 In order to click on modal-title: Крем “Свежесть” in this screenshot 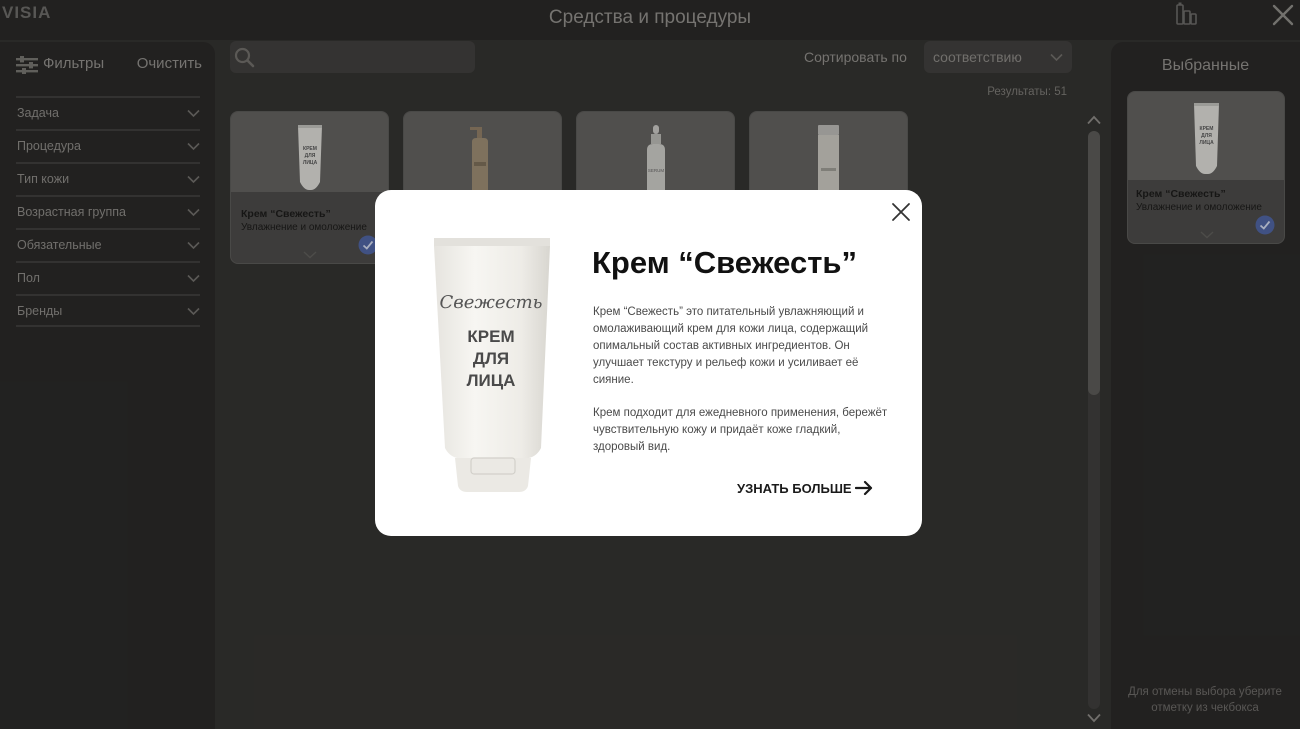, I will do `click(724, 262)`.